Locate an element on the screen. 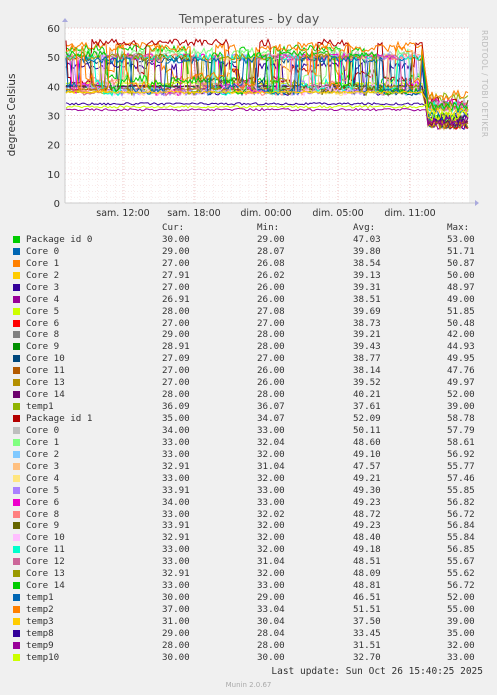  legend-cur: 27.00 is located at coordinates (176, 263).